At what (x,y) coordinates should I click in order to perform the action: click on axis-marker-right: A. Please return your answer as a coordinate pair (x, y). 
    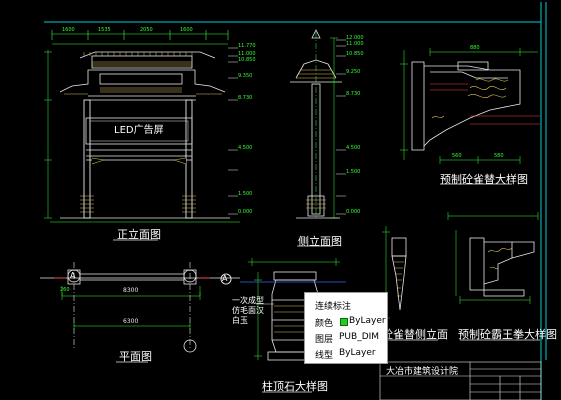
    Looking at the image, I should click on (225, 278).